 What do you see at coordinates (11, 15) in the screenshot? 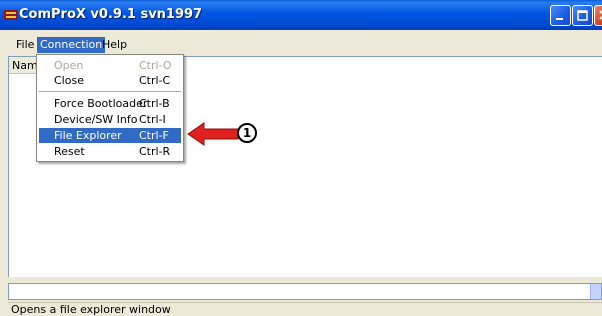
I see `app-icon` at bounding box center [11, 15].